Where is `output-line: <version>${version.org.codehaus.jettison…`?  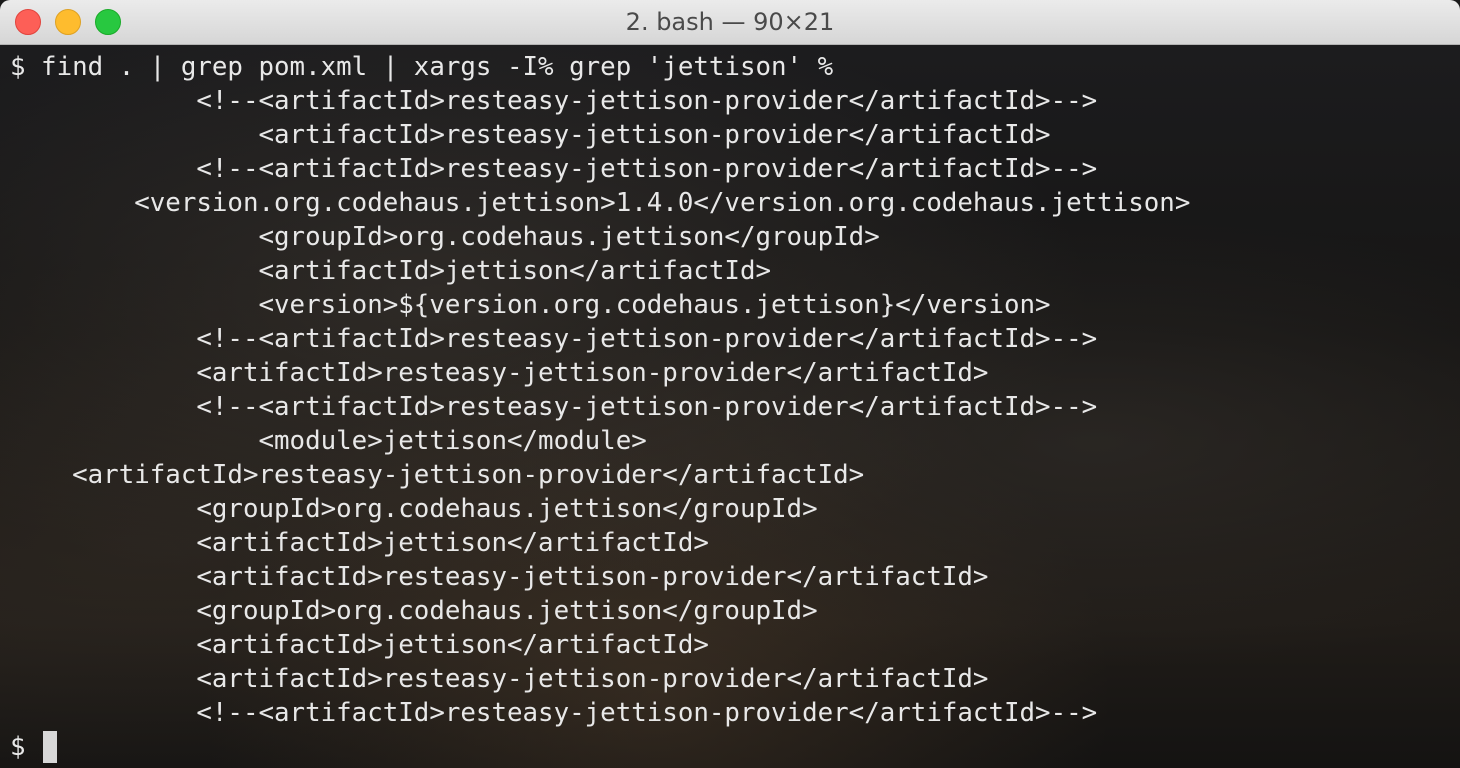 output-line: <version>${version.org.codehaus.jettison… is located at coordinates (530, 305).